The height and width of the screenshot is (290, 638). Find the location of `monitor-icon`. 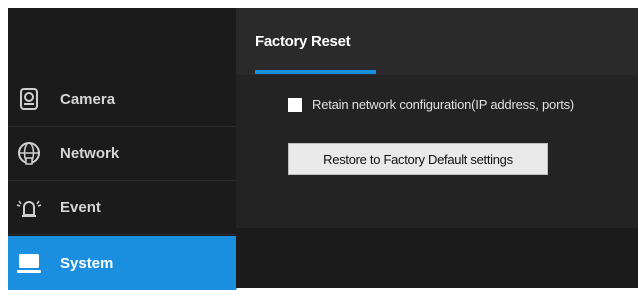

monitor-icon is located at coordinates (29, 263).